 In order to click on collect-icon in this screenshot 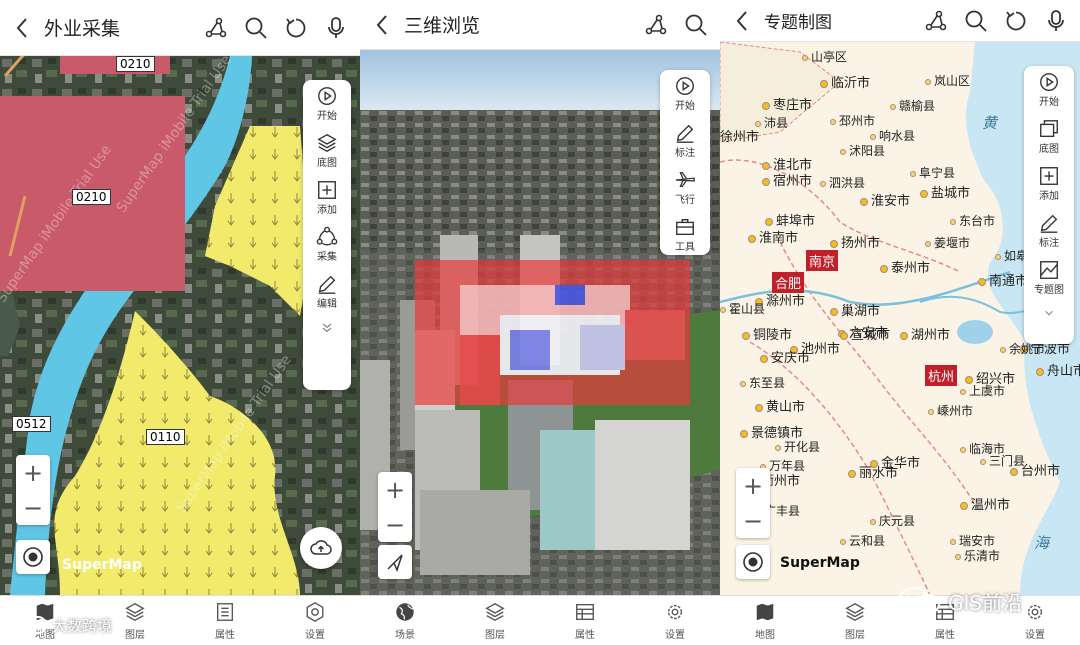, I will do `click(327, 236)`.